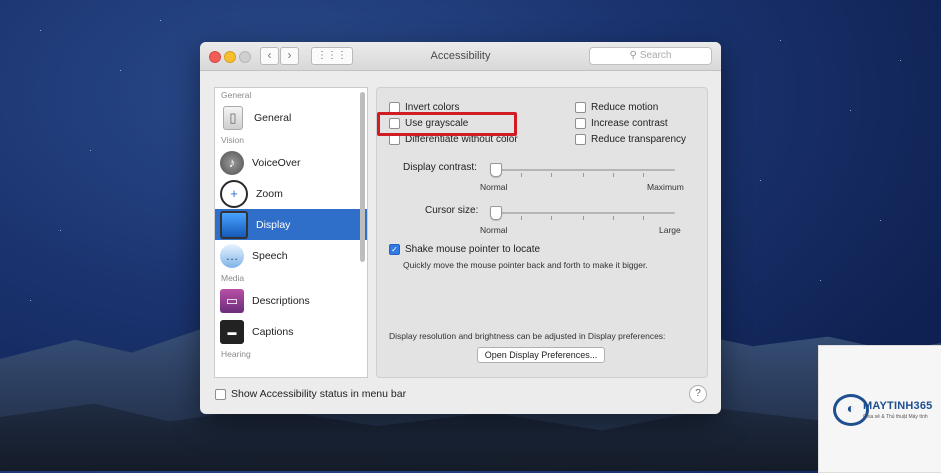 The height and width of the screenshot is (473, 941). What do you see at coordinates (583, 170) in the screenshot?
I see `display-contrast-slider` at bounding box center [583, 170].